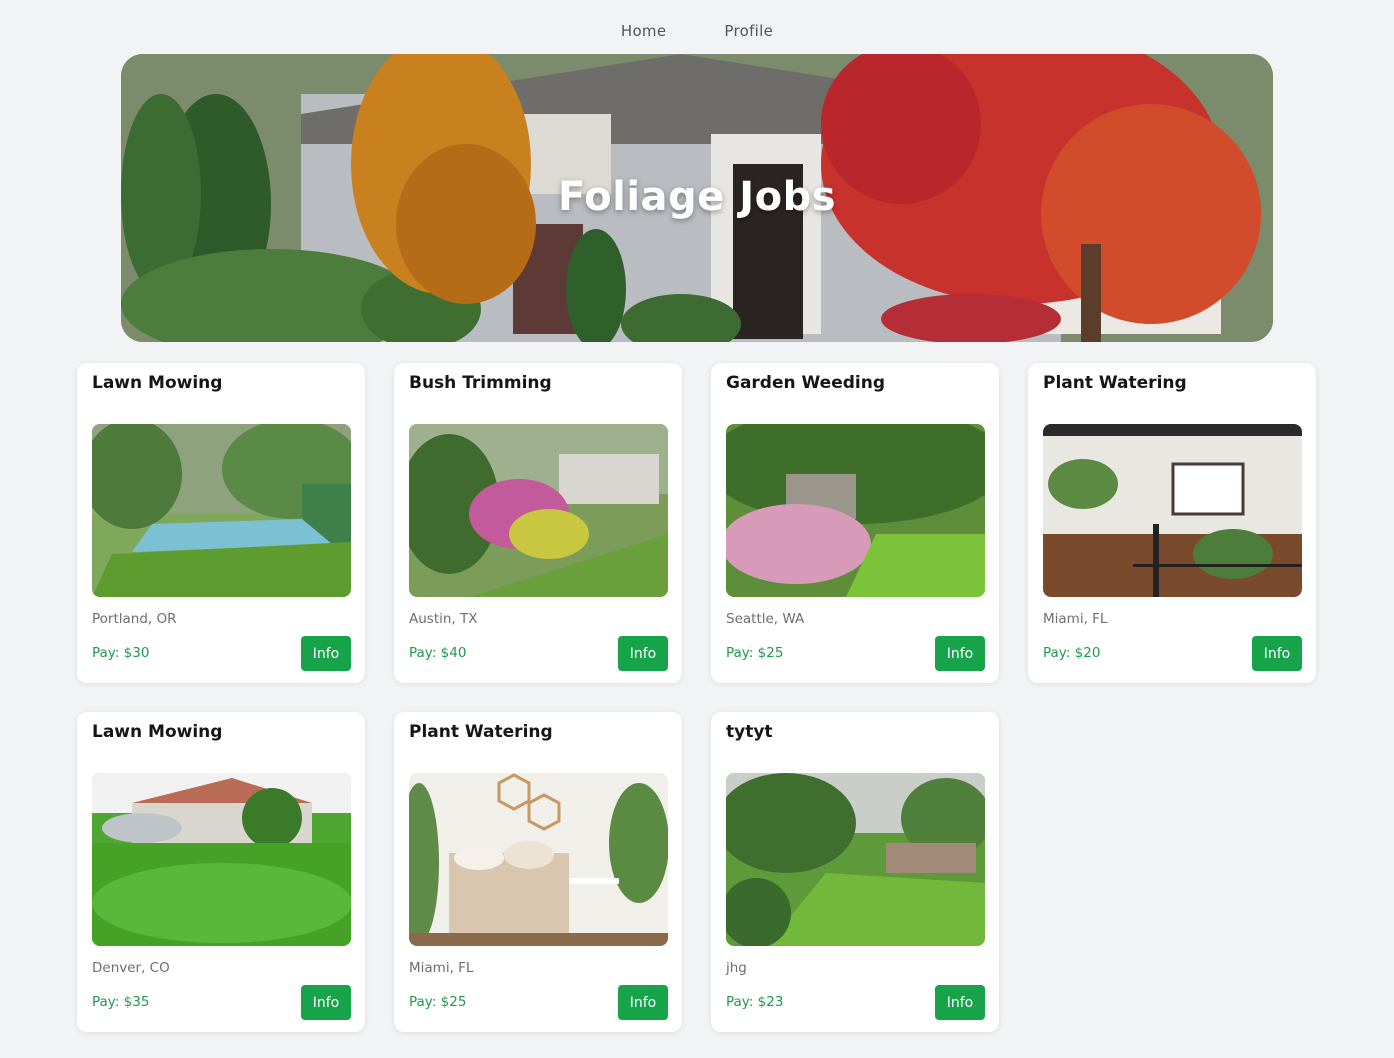 The height and width of the screenshot is (1058, 1394). Describe the element at coordinates (644, 31) in the screenshot. I see `nav-home-link: Home` at that location.